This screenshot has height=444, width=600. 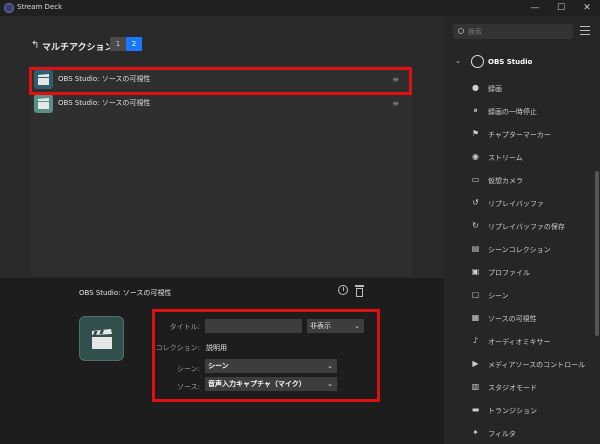 I want to click on sidebar-item-icon: ▣, so click(x=475, y=271).